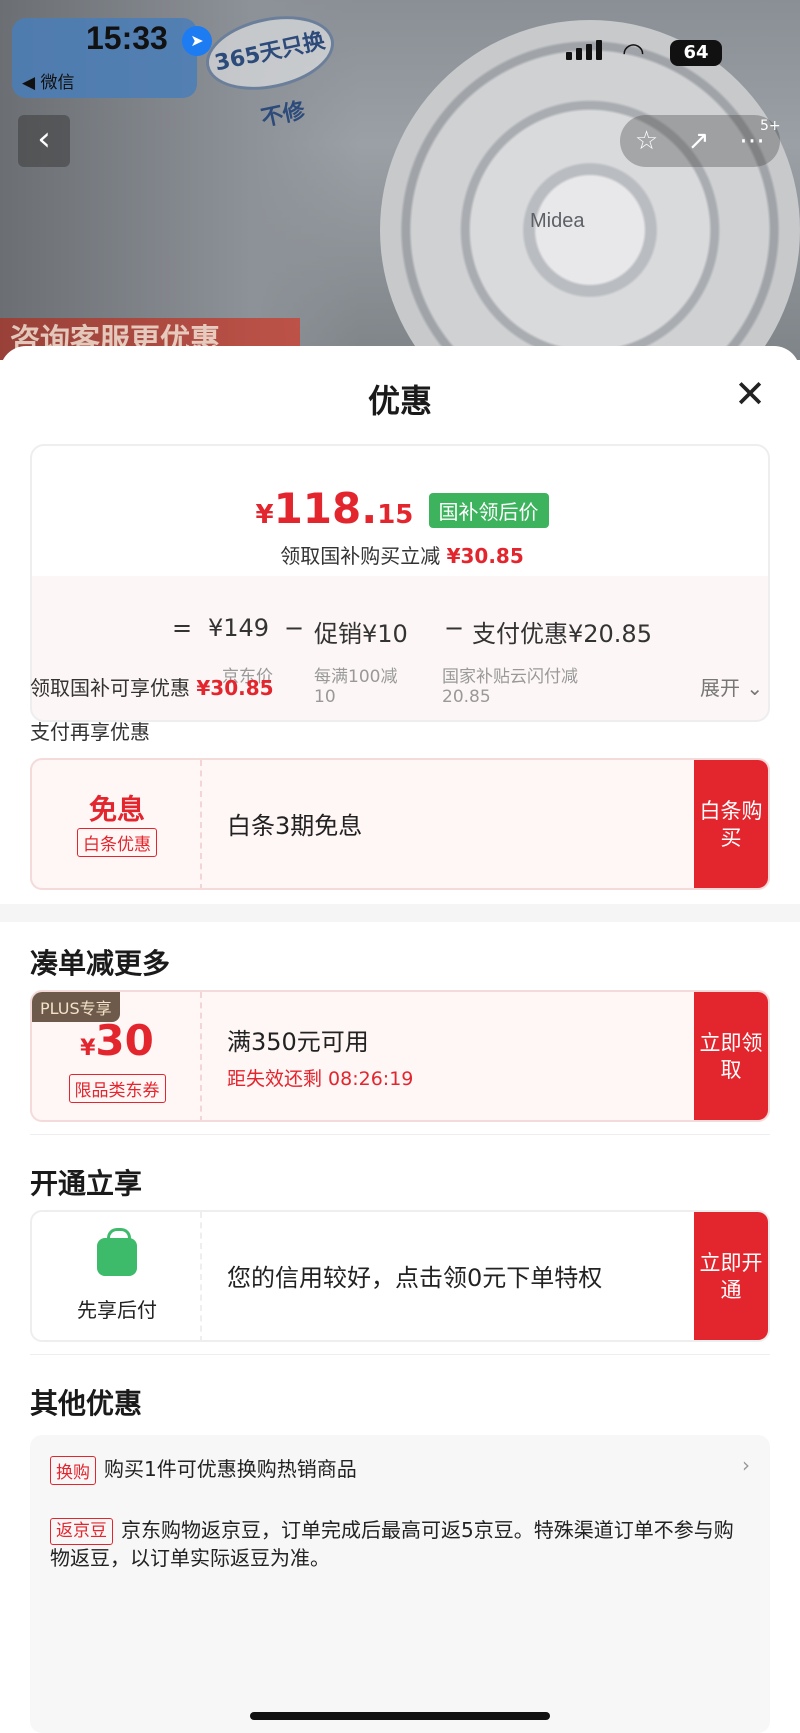  What do you see at coordinates (117, 1310) in the screenshot?
I see `pay-later-title: 先享后付` at bounding box center [117, 1310].